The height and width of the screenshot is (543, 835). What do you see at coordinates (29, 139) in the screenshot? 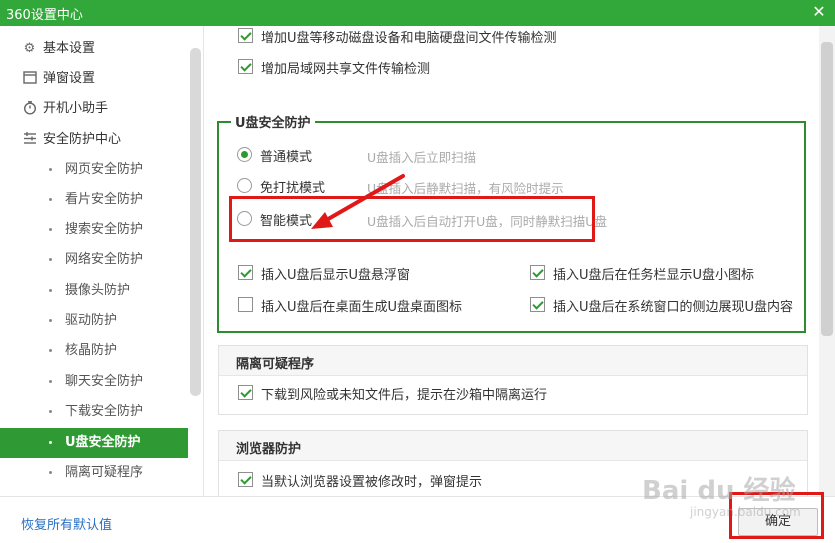
I see `list-icon` at bounding box center [29, 139].